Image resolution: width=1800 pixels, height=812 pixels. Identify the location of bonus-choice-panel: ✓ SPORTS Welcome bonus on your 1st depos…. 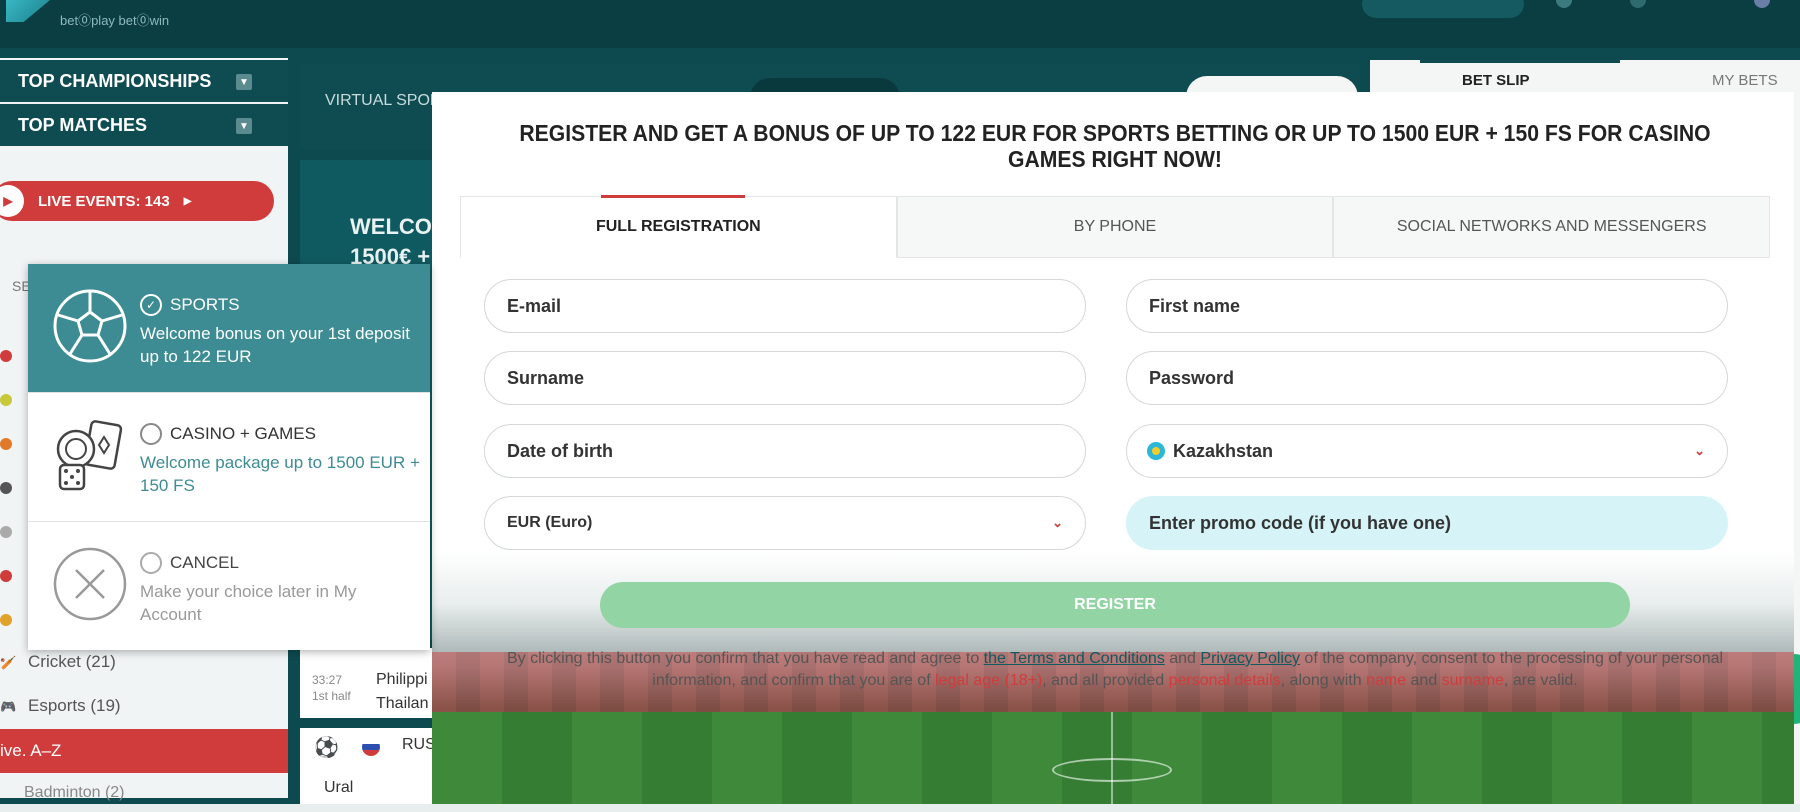
(229, 457).